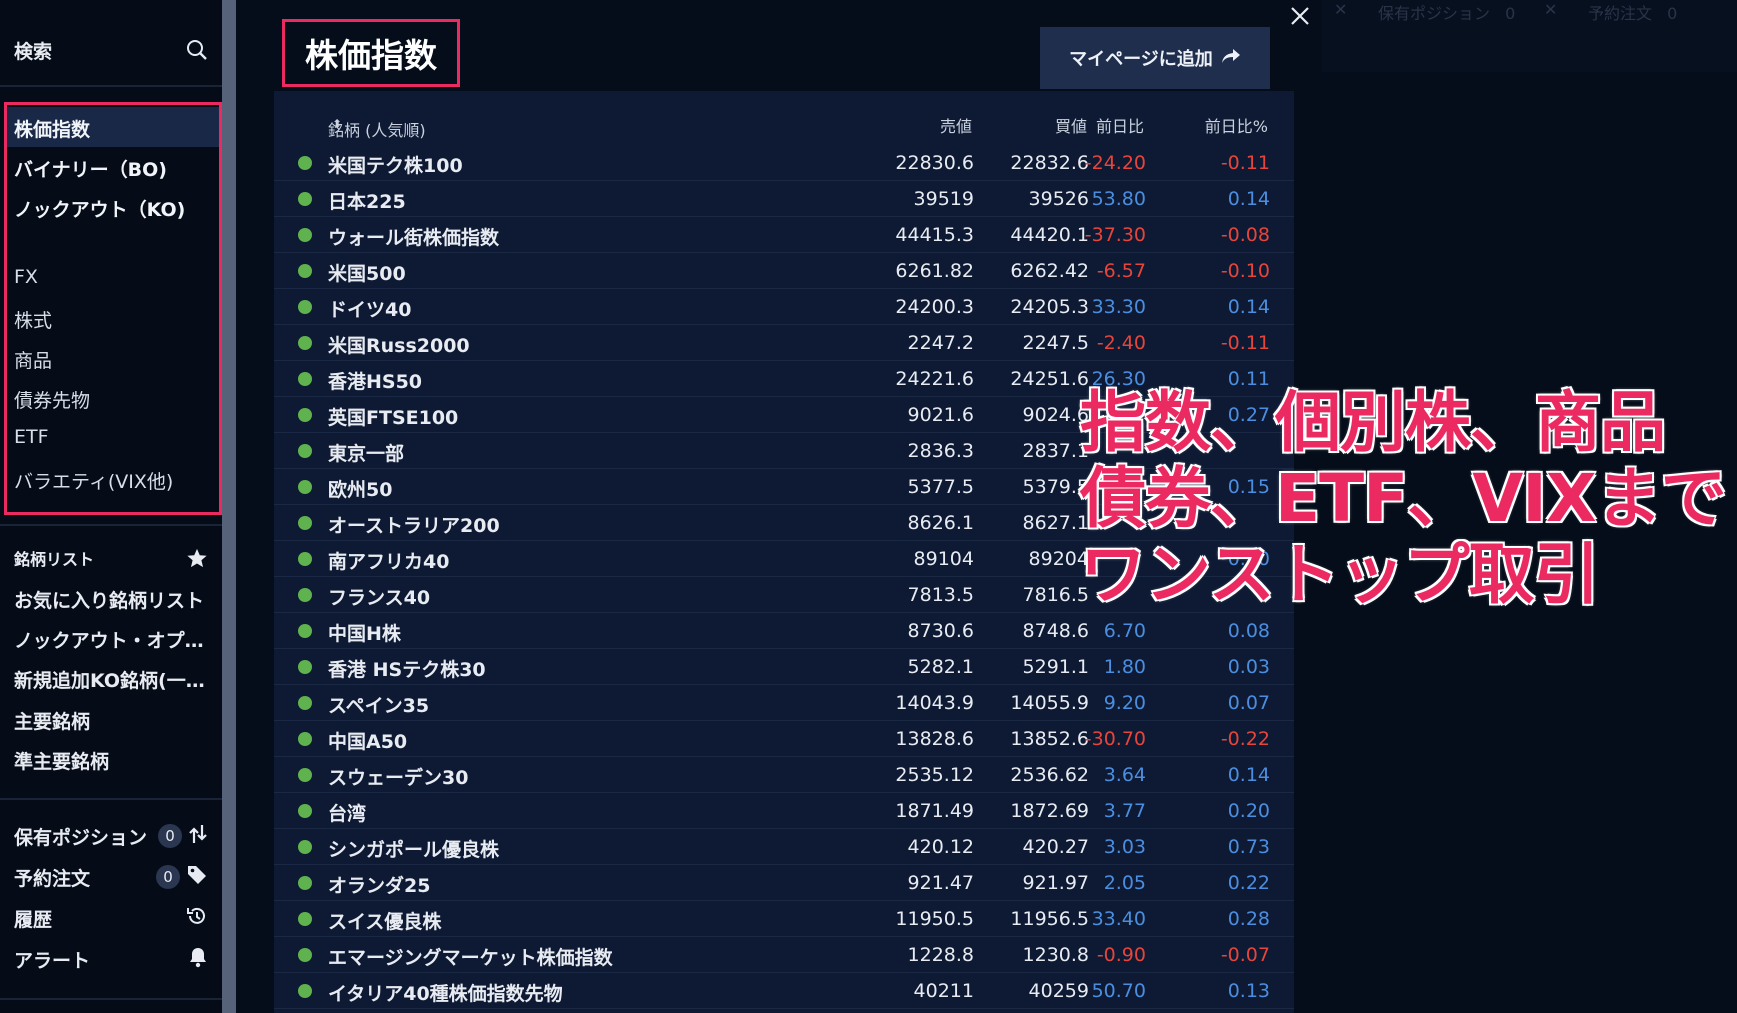 The height and width of the screenshot is (1013, 1737). I want to click on bid-price: 2247.2, so click(940, 343).